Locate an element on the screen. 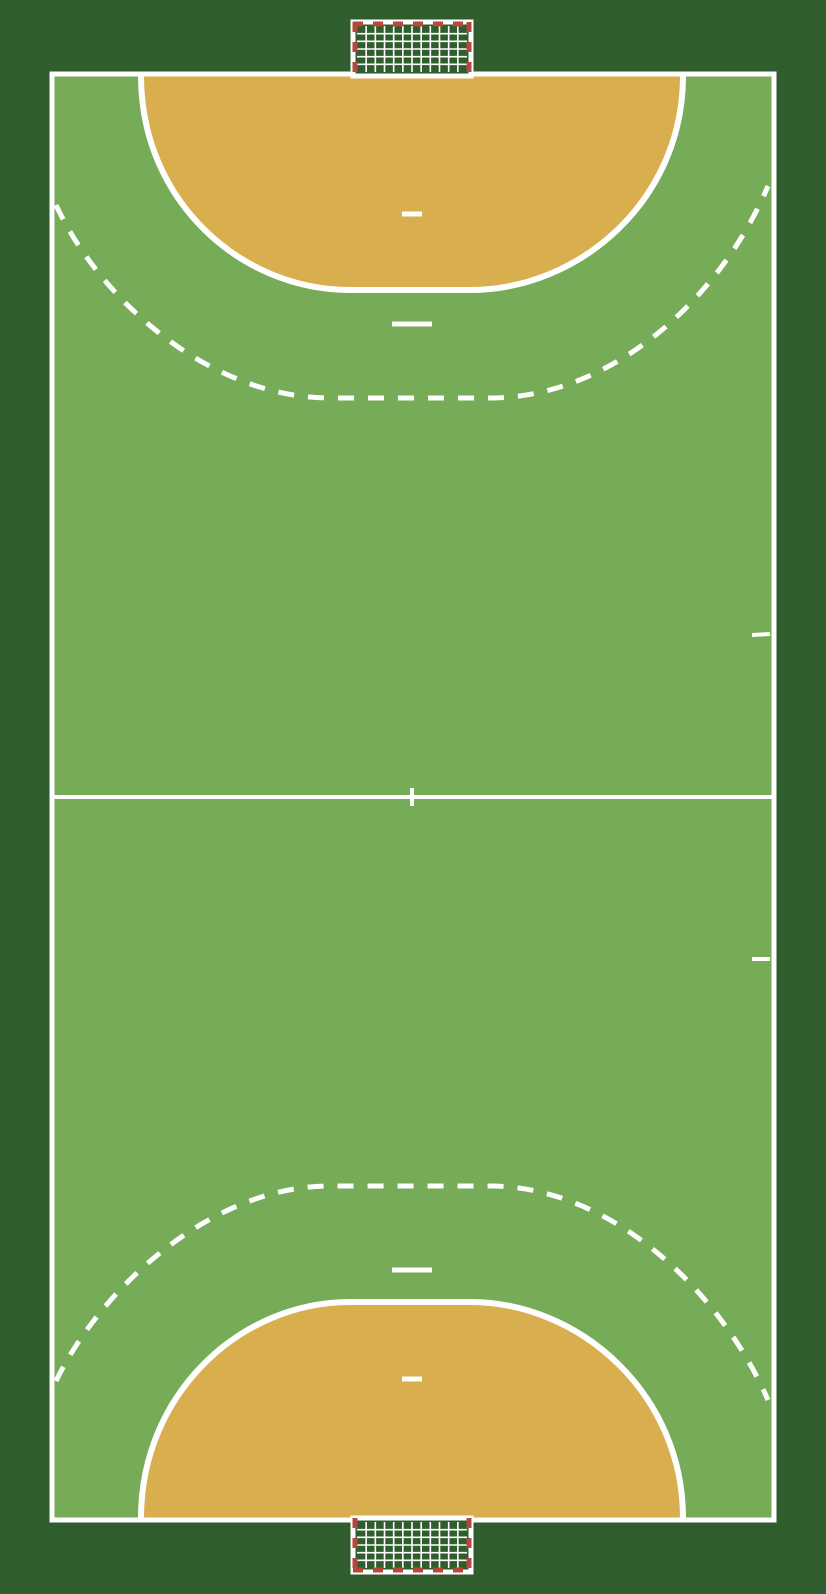  goal-net-mesh-top is located at coordinates (412, 49).